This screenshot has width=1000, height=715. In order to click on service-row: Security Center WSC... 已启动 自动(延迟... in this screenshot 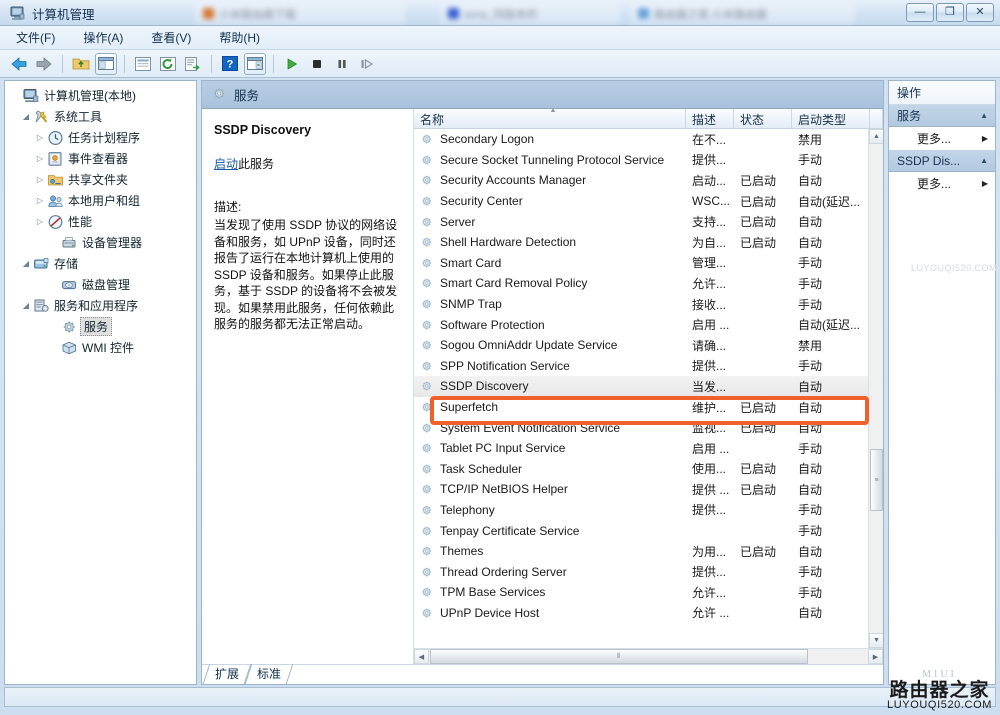, I will do `click(648, 201)`.